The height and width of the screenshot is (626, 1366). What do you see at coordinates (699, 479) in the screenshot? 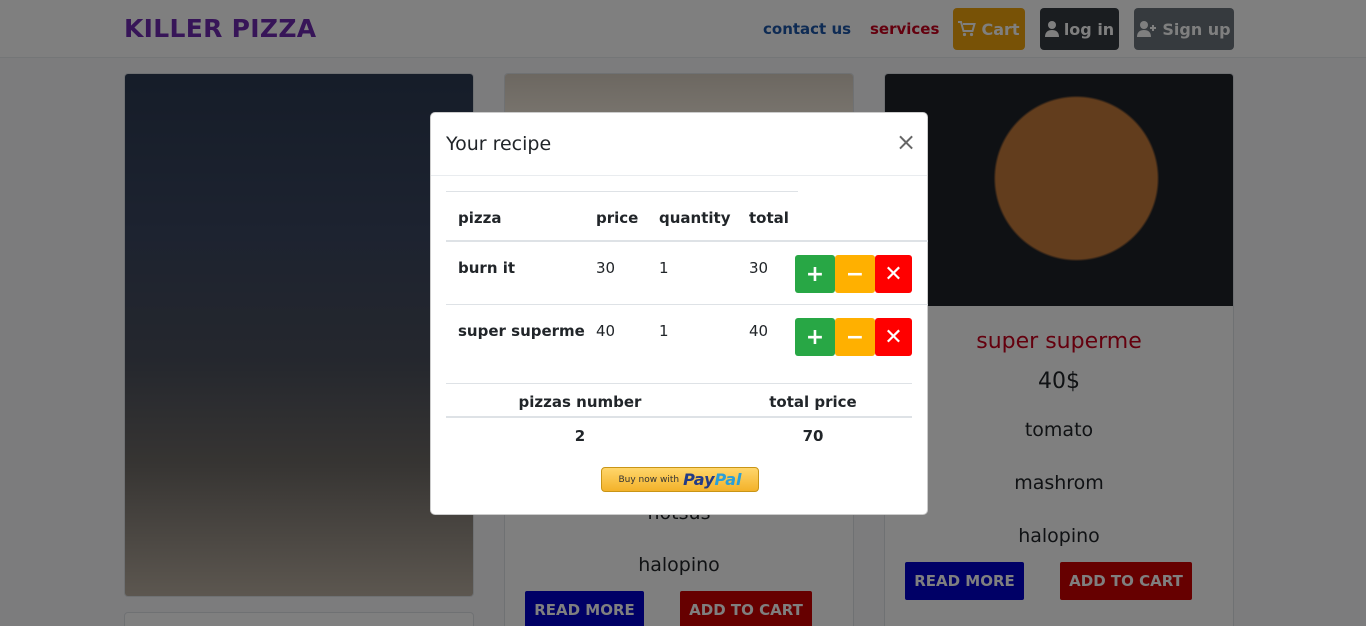
I see `paypal-logo-pay: Pay` at bounding box center [699, 479].